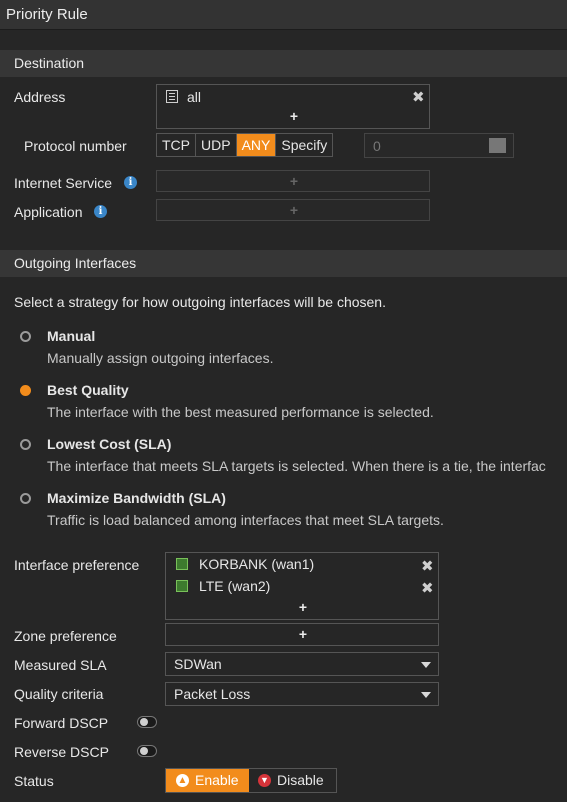  I want to click on strategy-description: Manually assign outgoing interfaces., so click(160, 358).